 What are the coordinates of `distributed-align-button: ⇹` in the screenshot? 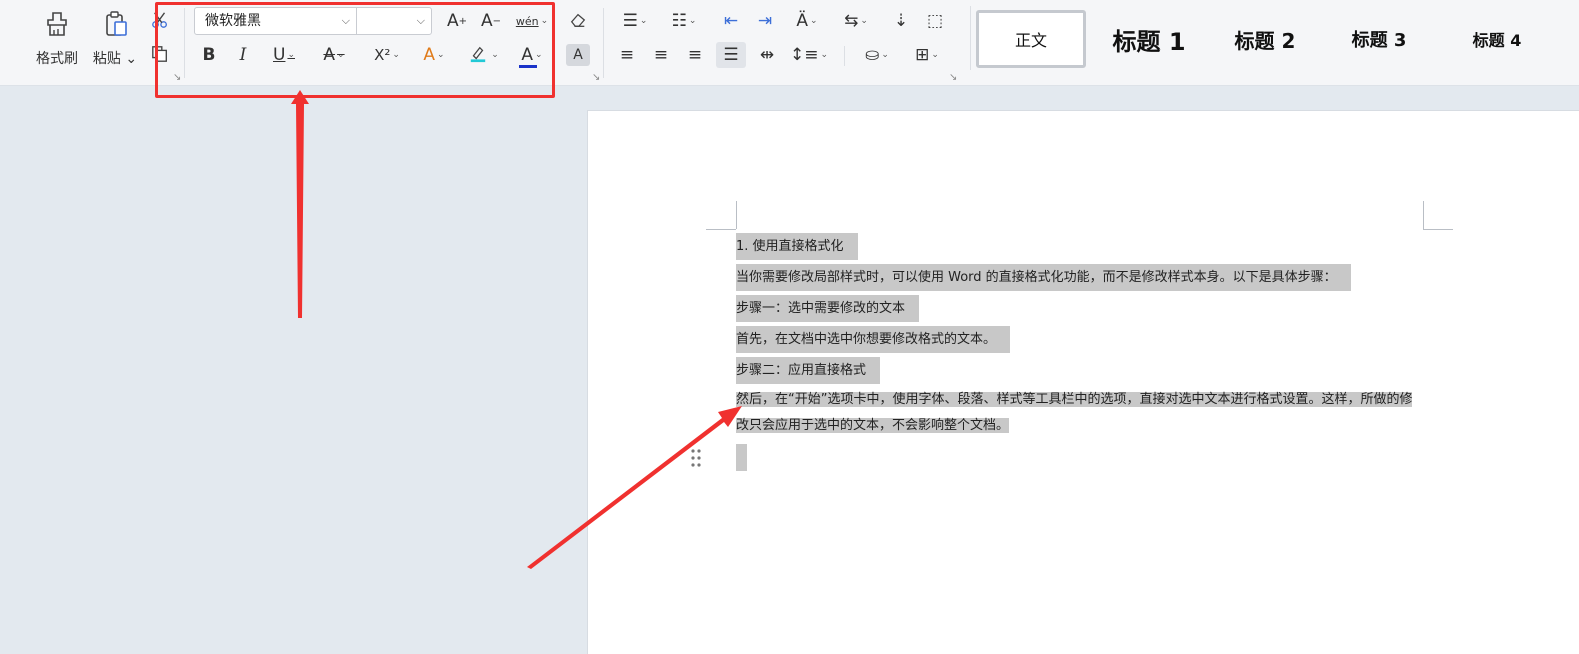 It's located at (767, 55).